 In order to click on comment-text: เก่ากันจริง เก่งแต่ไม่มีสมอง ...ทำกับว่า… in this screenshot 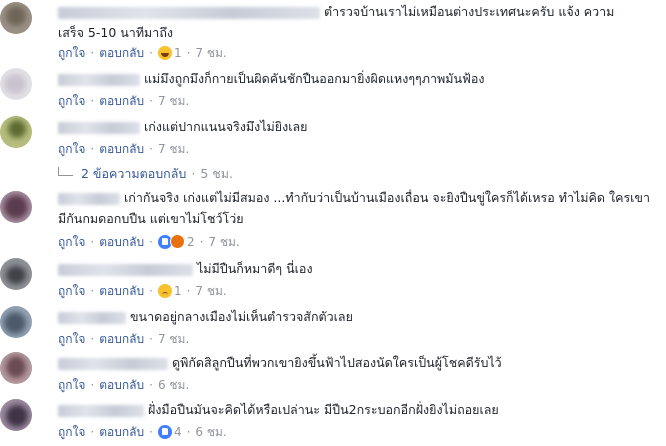, I will do `click(387, 197)`.